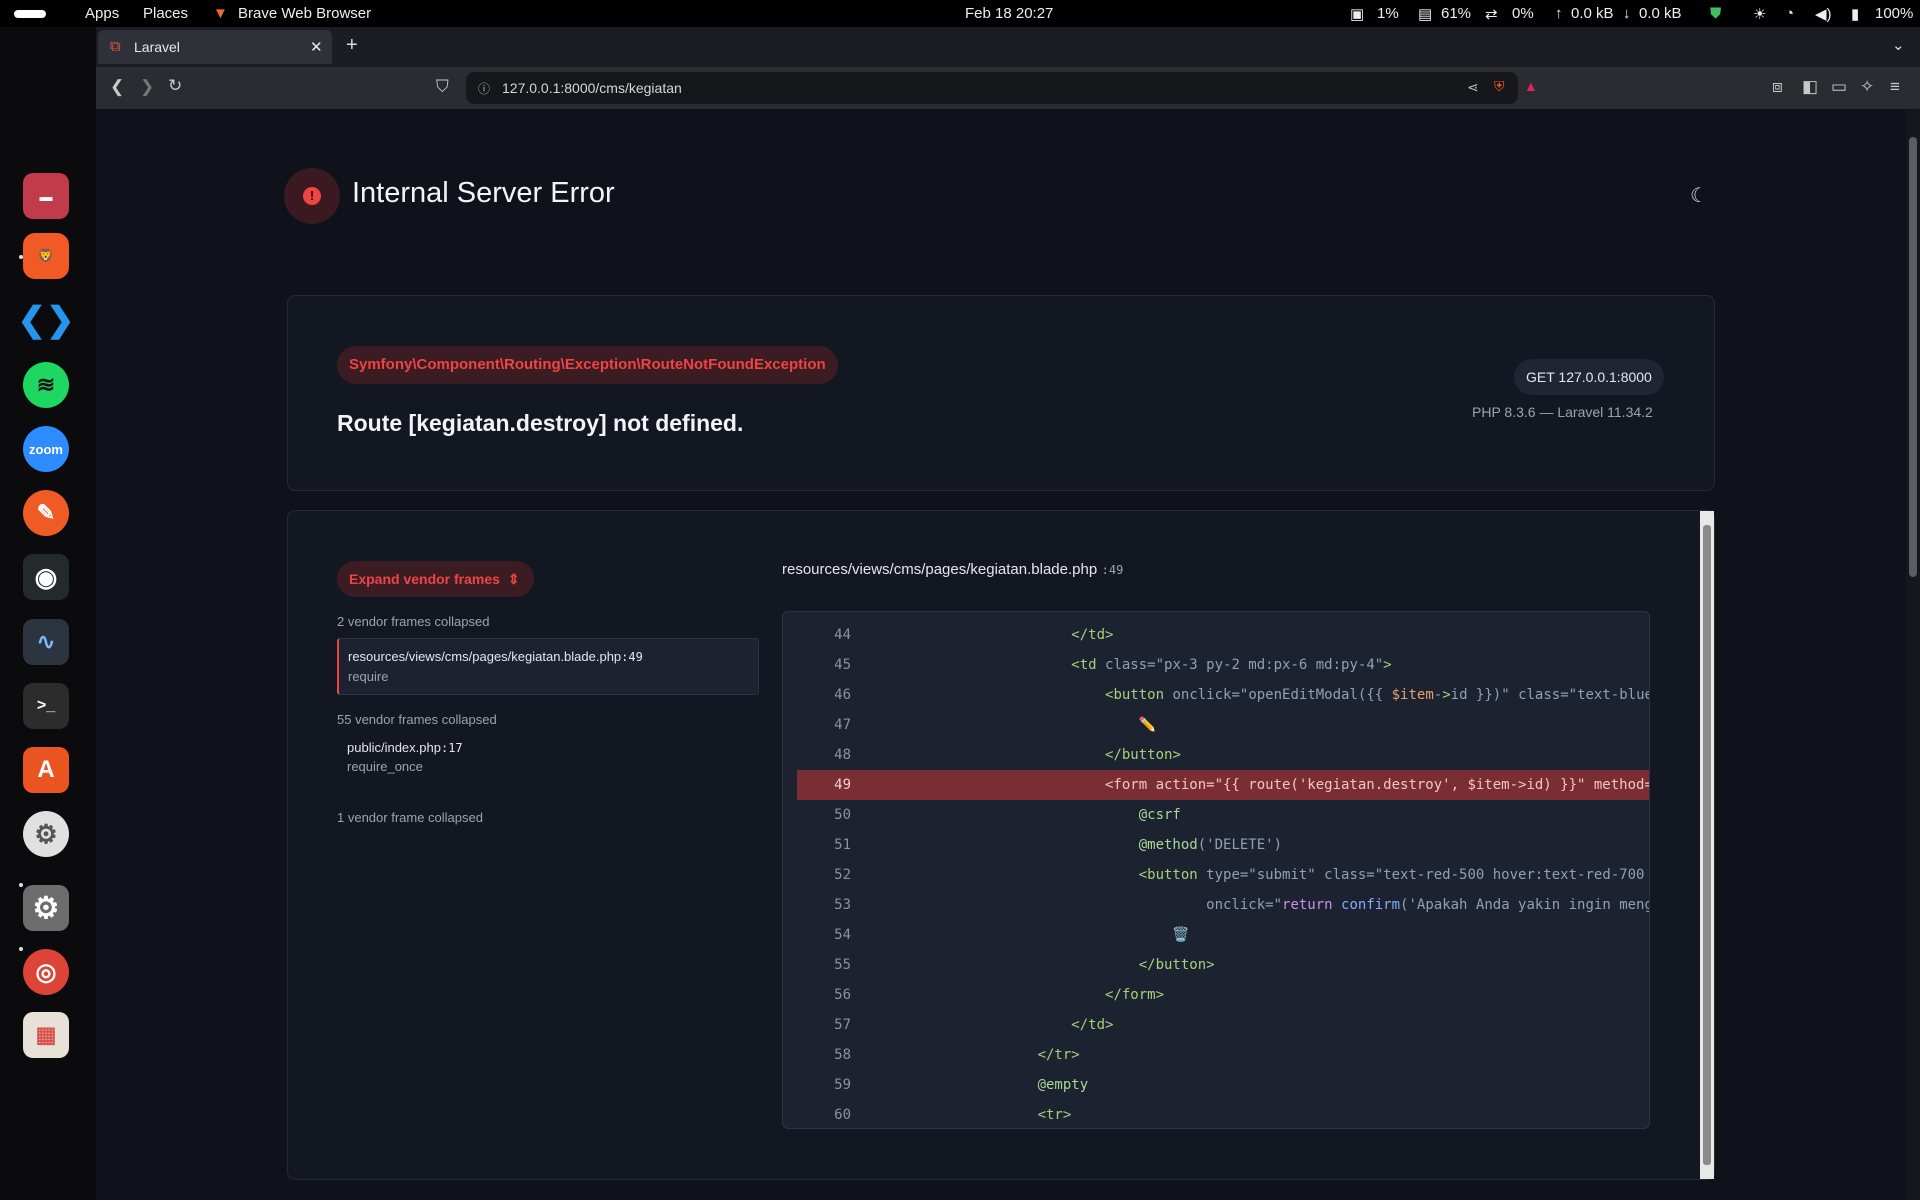  What do you see at coordinates (442, 87) in the screenshot?
I see `bookmark-icon: ⛉` at bounding box center [442, 87].